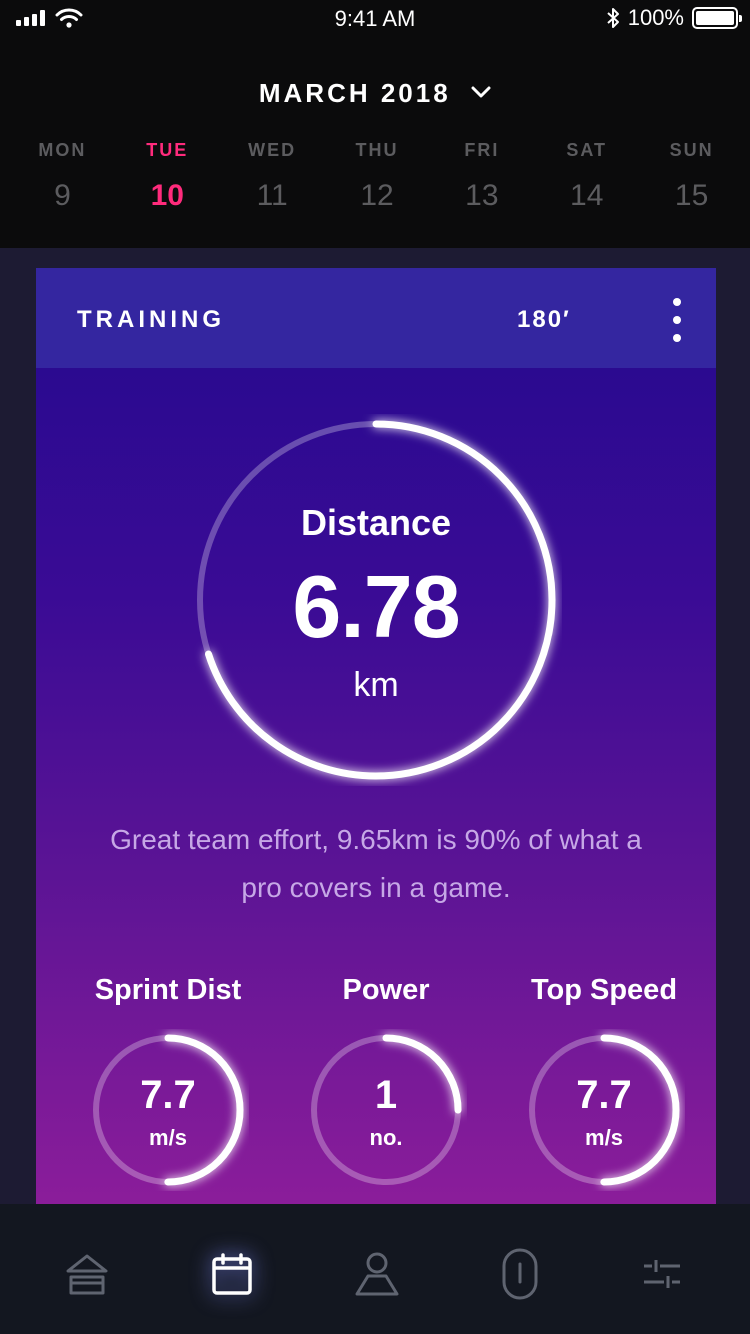  Describe the element at coordinates (272, 150) in the screenshot. I see `day-name: WED` at that location.